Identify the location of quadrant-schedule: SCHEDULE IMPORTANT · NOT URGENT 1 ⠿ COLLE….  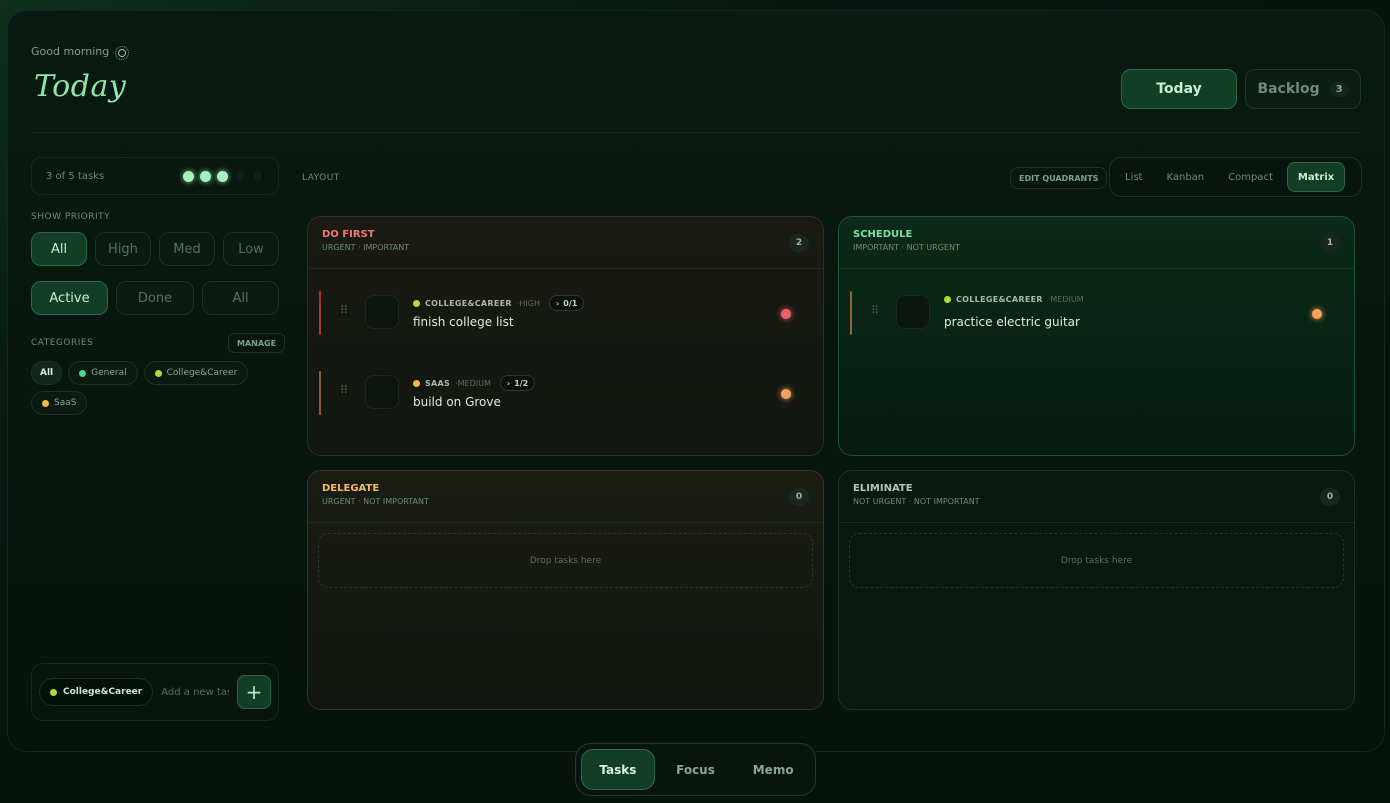
(1096, 336).